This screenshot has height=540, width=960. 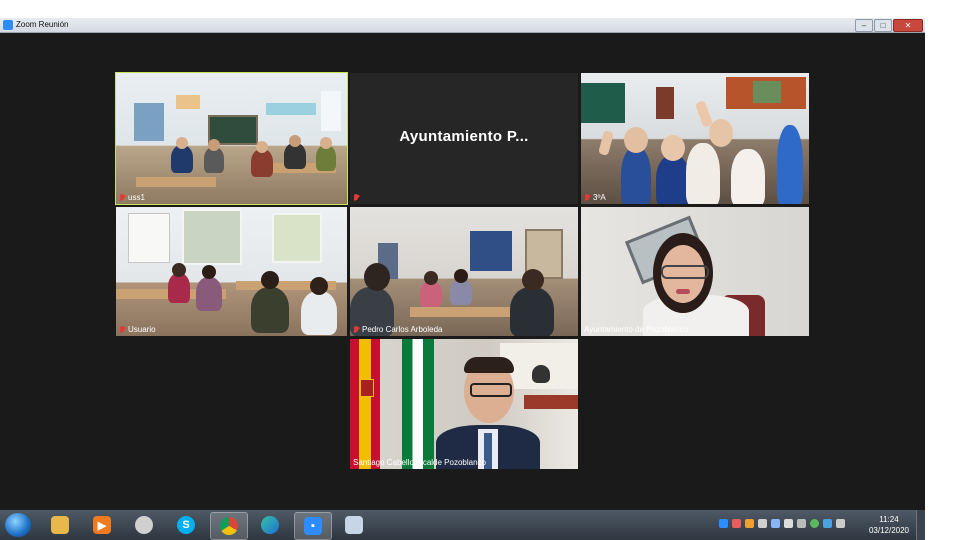 I want to click on video-tile-ayuntamiento-de-pozoblanco: Ayuntamiento de Pozoblanco, so click(x=695, y=271).